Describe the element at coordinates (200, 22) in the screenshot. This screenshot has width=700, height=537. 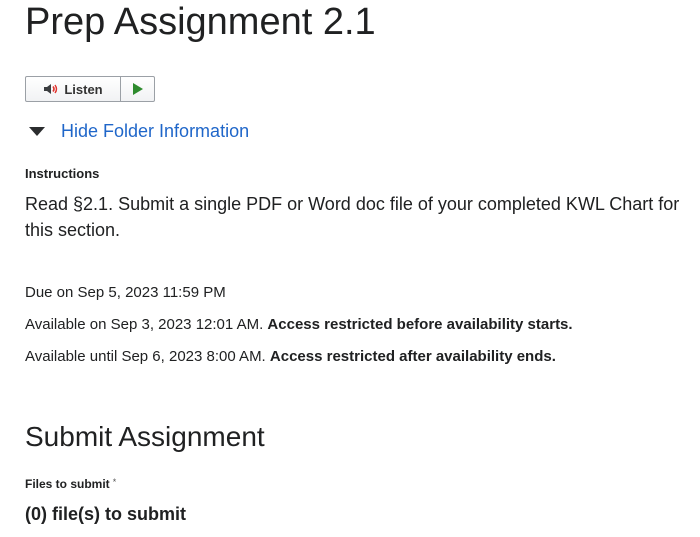
I see `page-title: Prep Assignment 2.1` at that location.